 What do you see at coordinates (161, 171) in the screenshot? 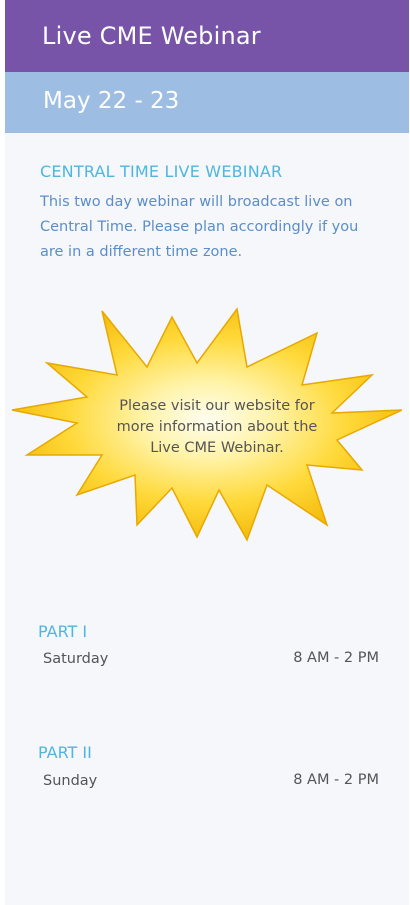
I see `intro-heading: CENTRAL TIME LIVE WEBINAR` at bounding box center [161, 171].